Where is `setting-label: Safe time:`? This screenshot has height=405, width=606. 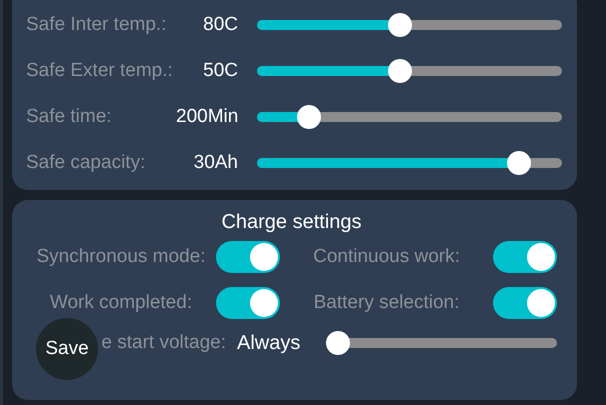 setting-label: Safe time: is located at coordinates (69, 117).